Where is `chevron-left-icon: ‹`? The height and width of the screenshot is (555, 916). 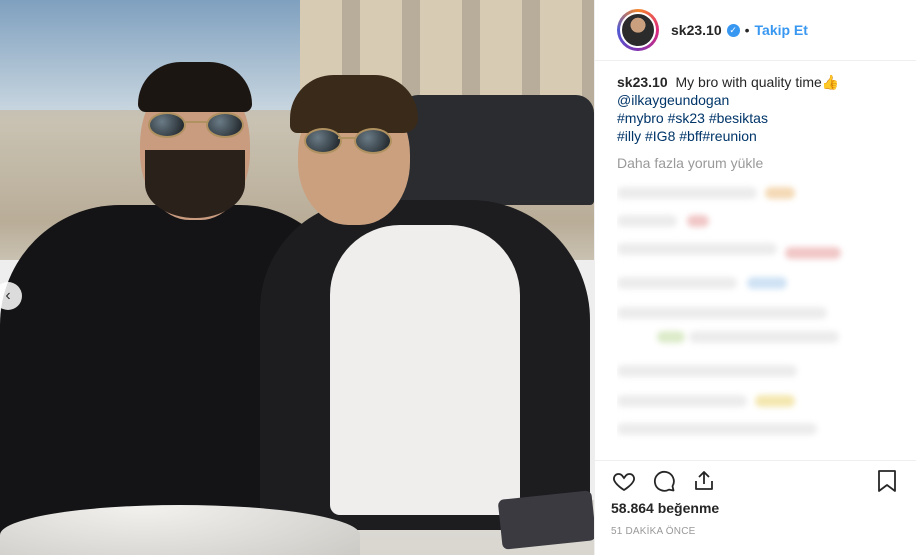
chevron-left-icon: ‹ is located at coordinates (8, 295).